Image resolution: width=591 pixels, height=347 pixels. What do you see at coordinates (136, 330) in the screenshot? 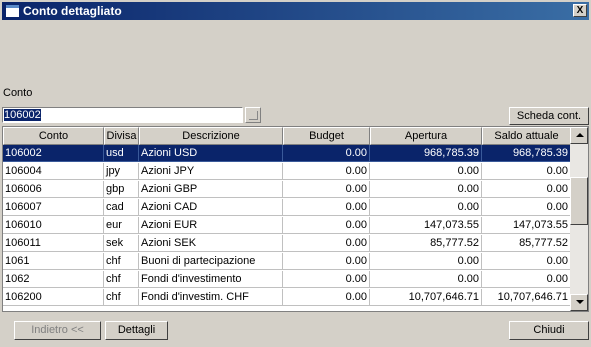
I see `dettagli-button: Dettagli` at bounding box center [136, 330].